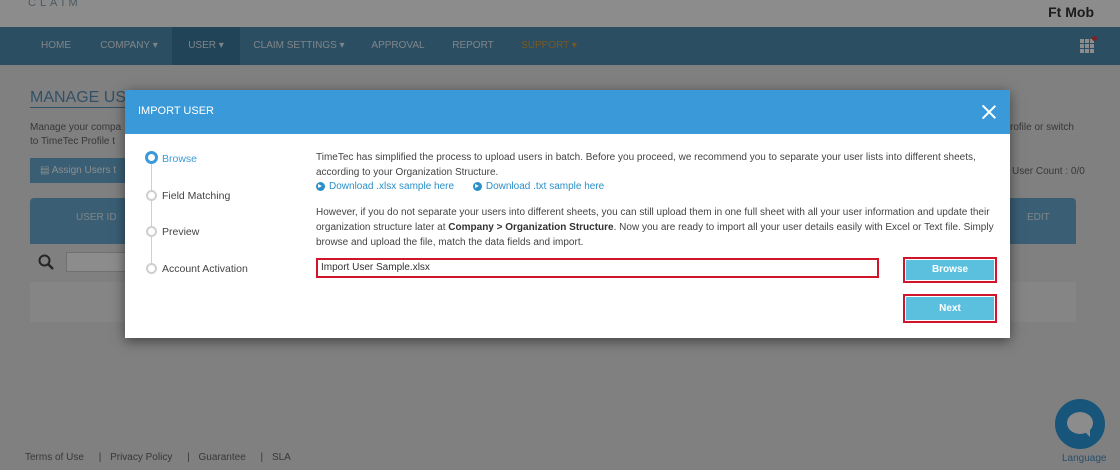 Image resolution: width=1120 pixels, height=470 pixels. I want to click on download-xlsx-link: Download .xlsx sample here, so click(385, 186).